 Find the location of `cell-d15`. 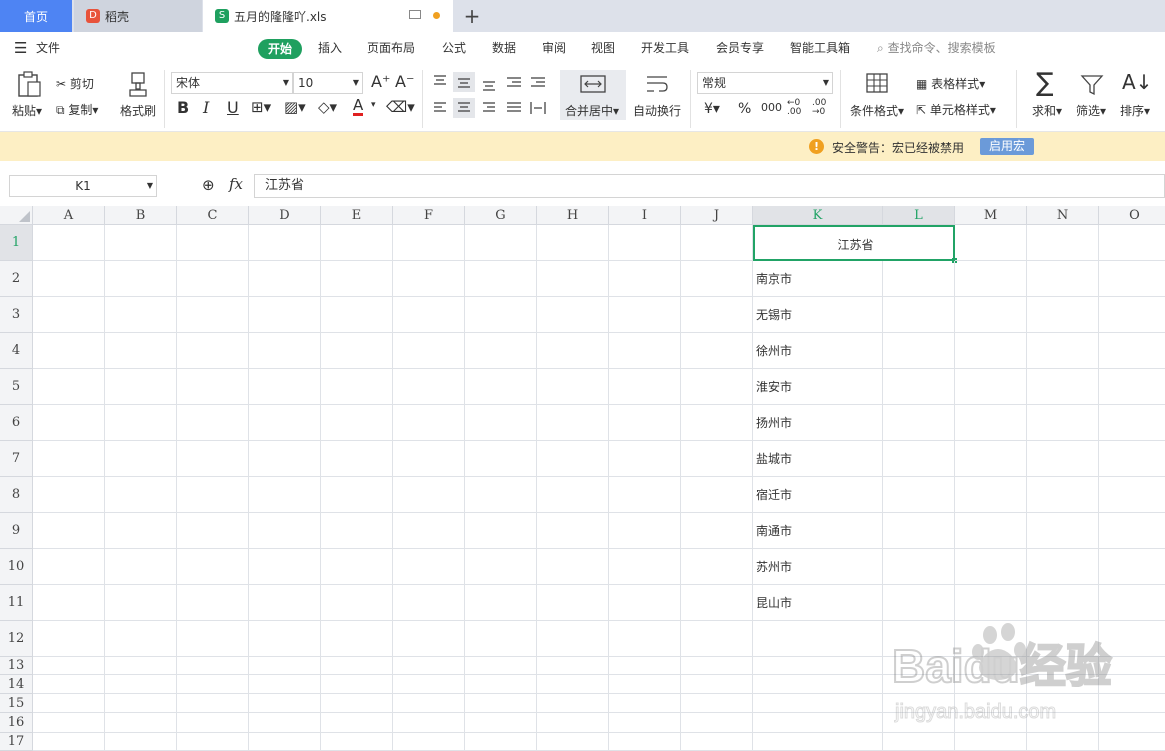

cell-d15 is located at coordinates (285, 703).